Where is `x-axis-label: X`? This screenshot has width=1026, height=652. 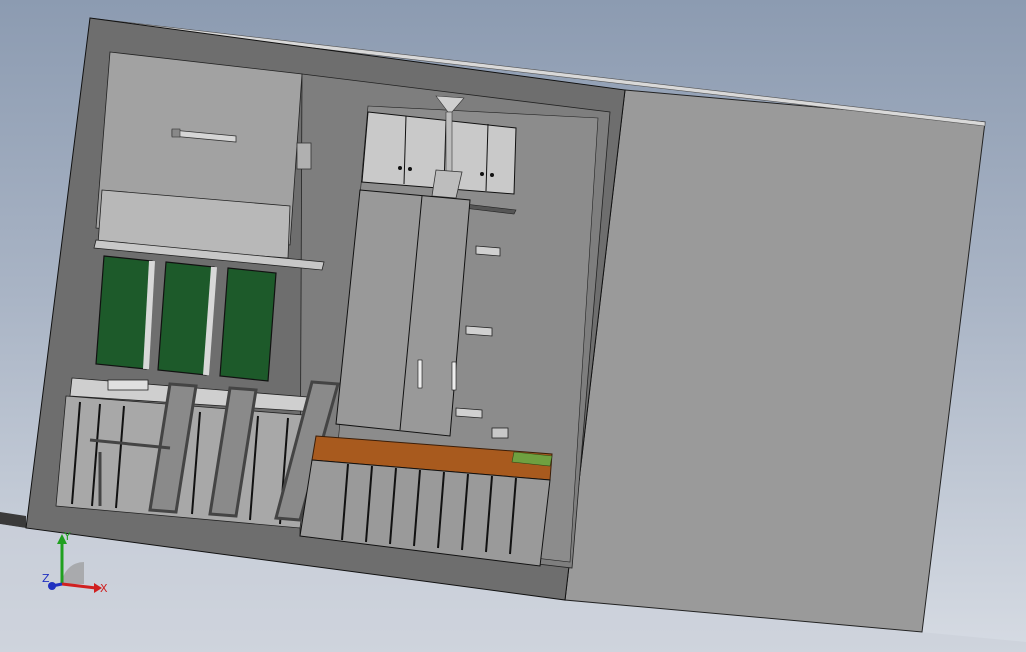
x-axis-label: X is located at coordinates (104, 588).